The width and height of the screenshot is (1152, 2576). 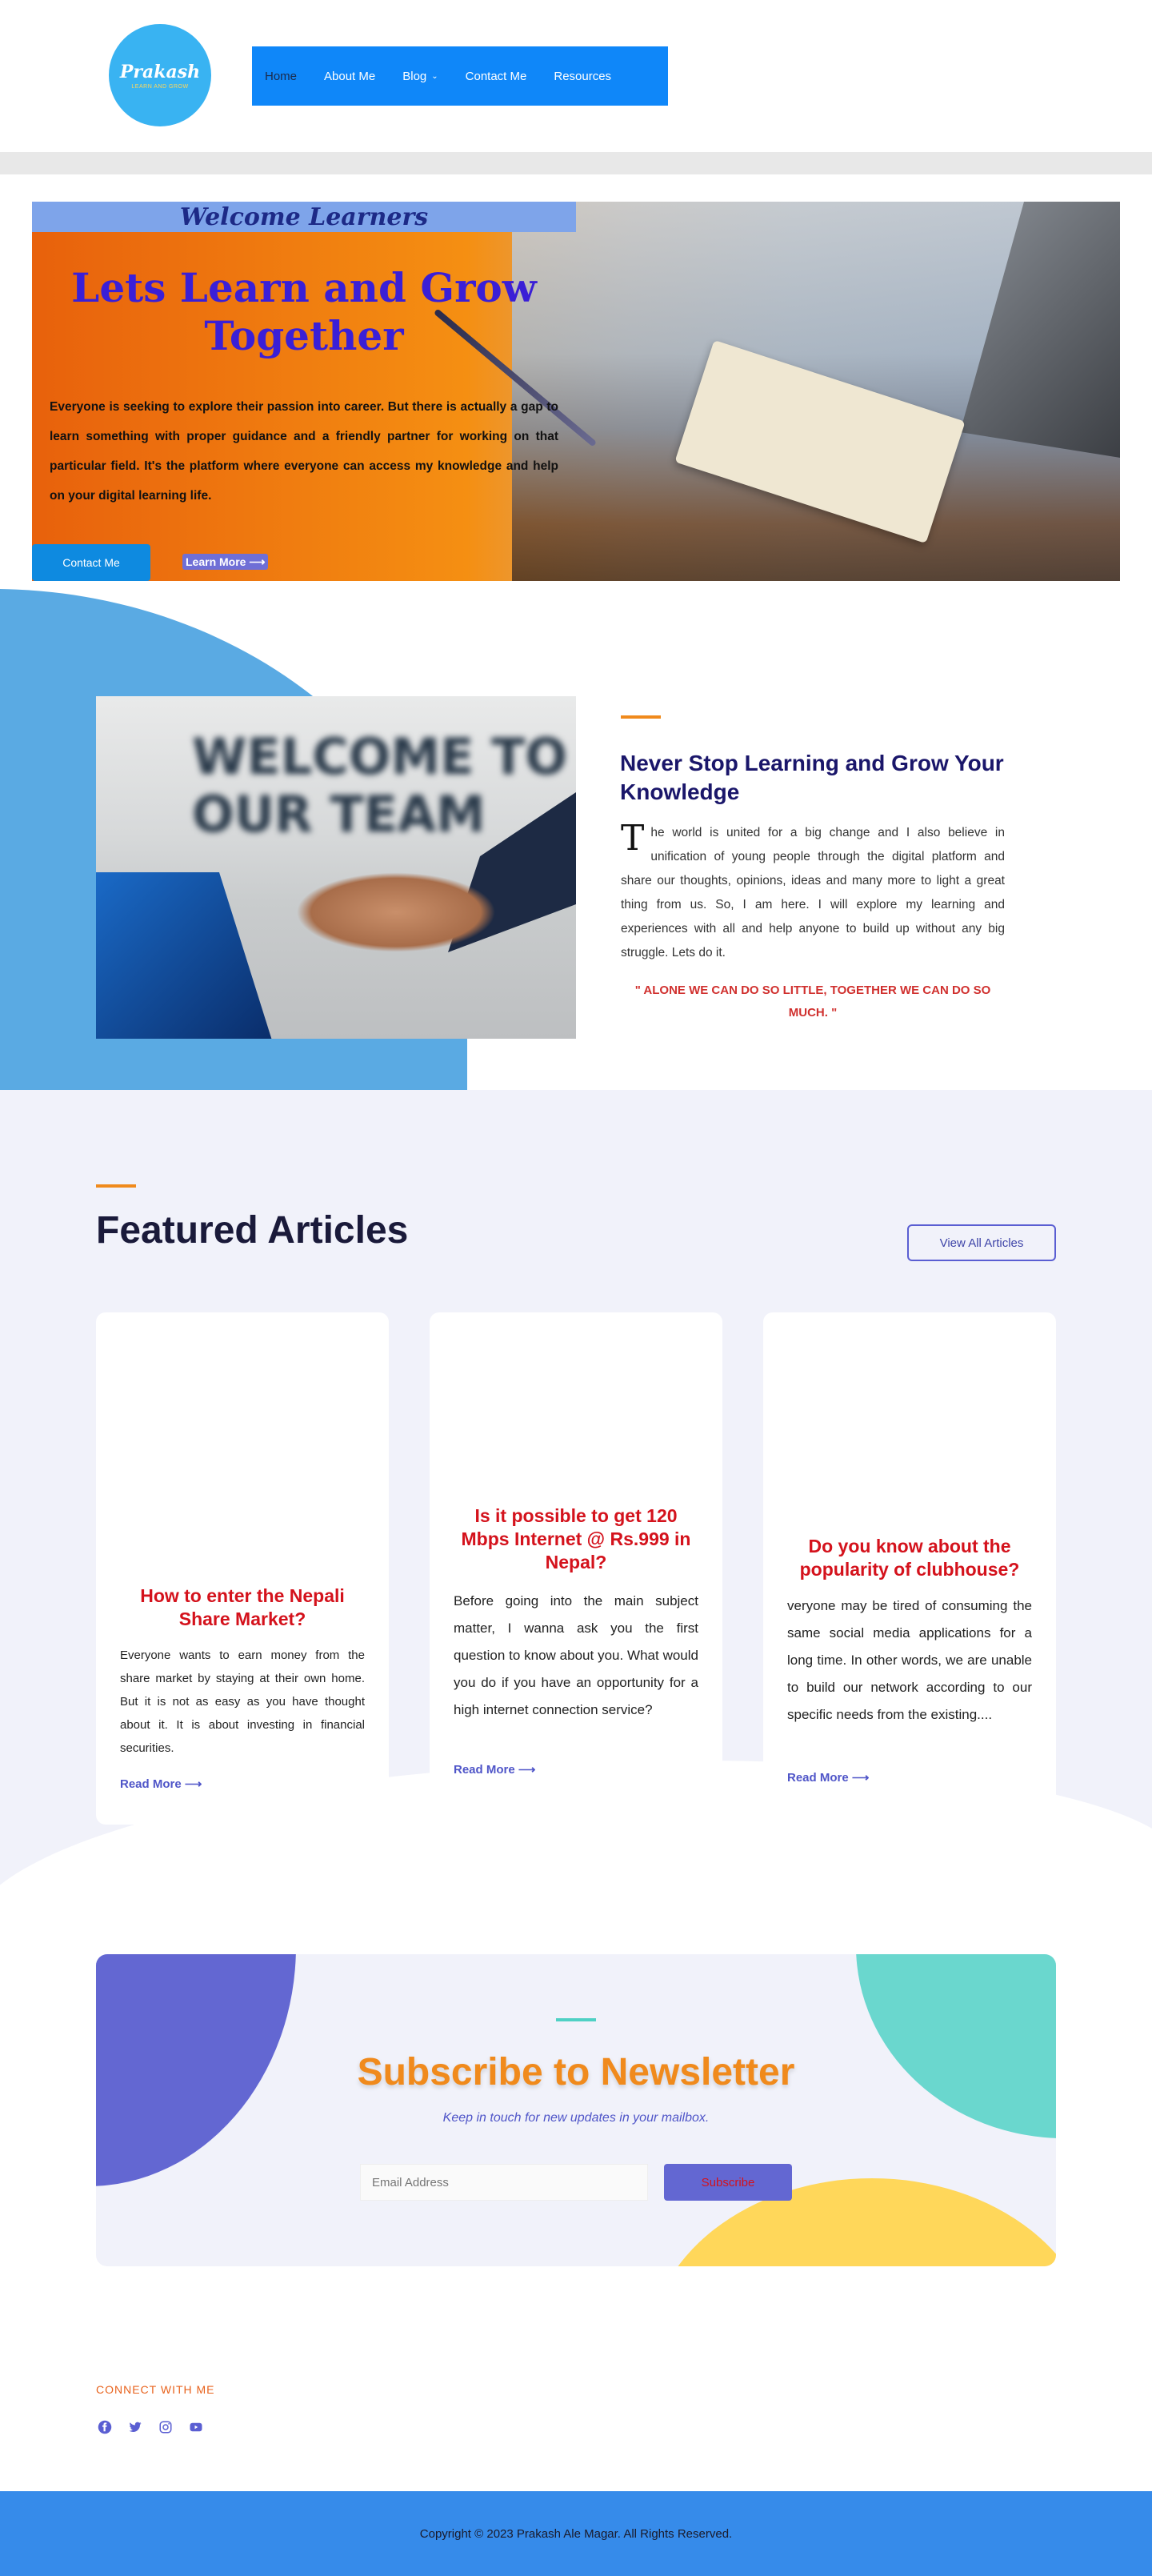 What do you see at coordinates (641, 717) in the screenshot?
I see `about-accent-line` at bounding box center [641, 717].